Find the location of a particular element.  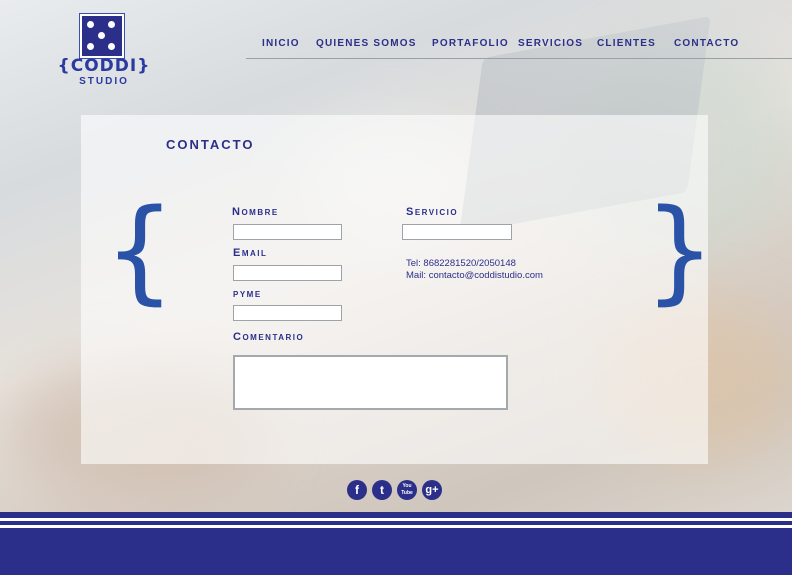

twitter-icon: t is located at coordinates (382, 490).